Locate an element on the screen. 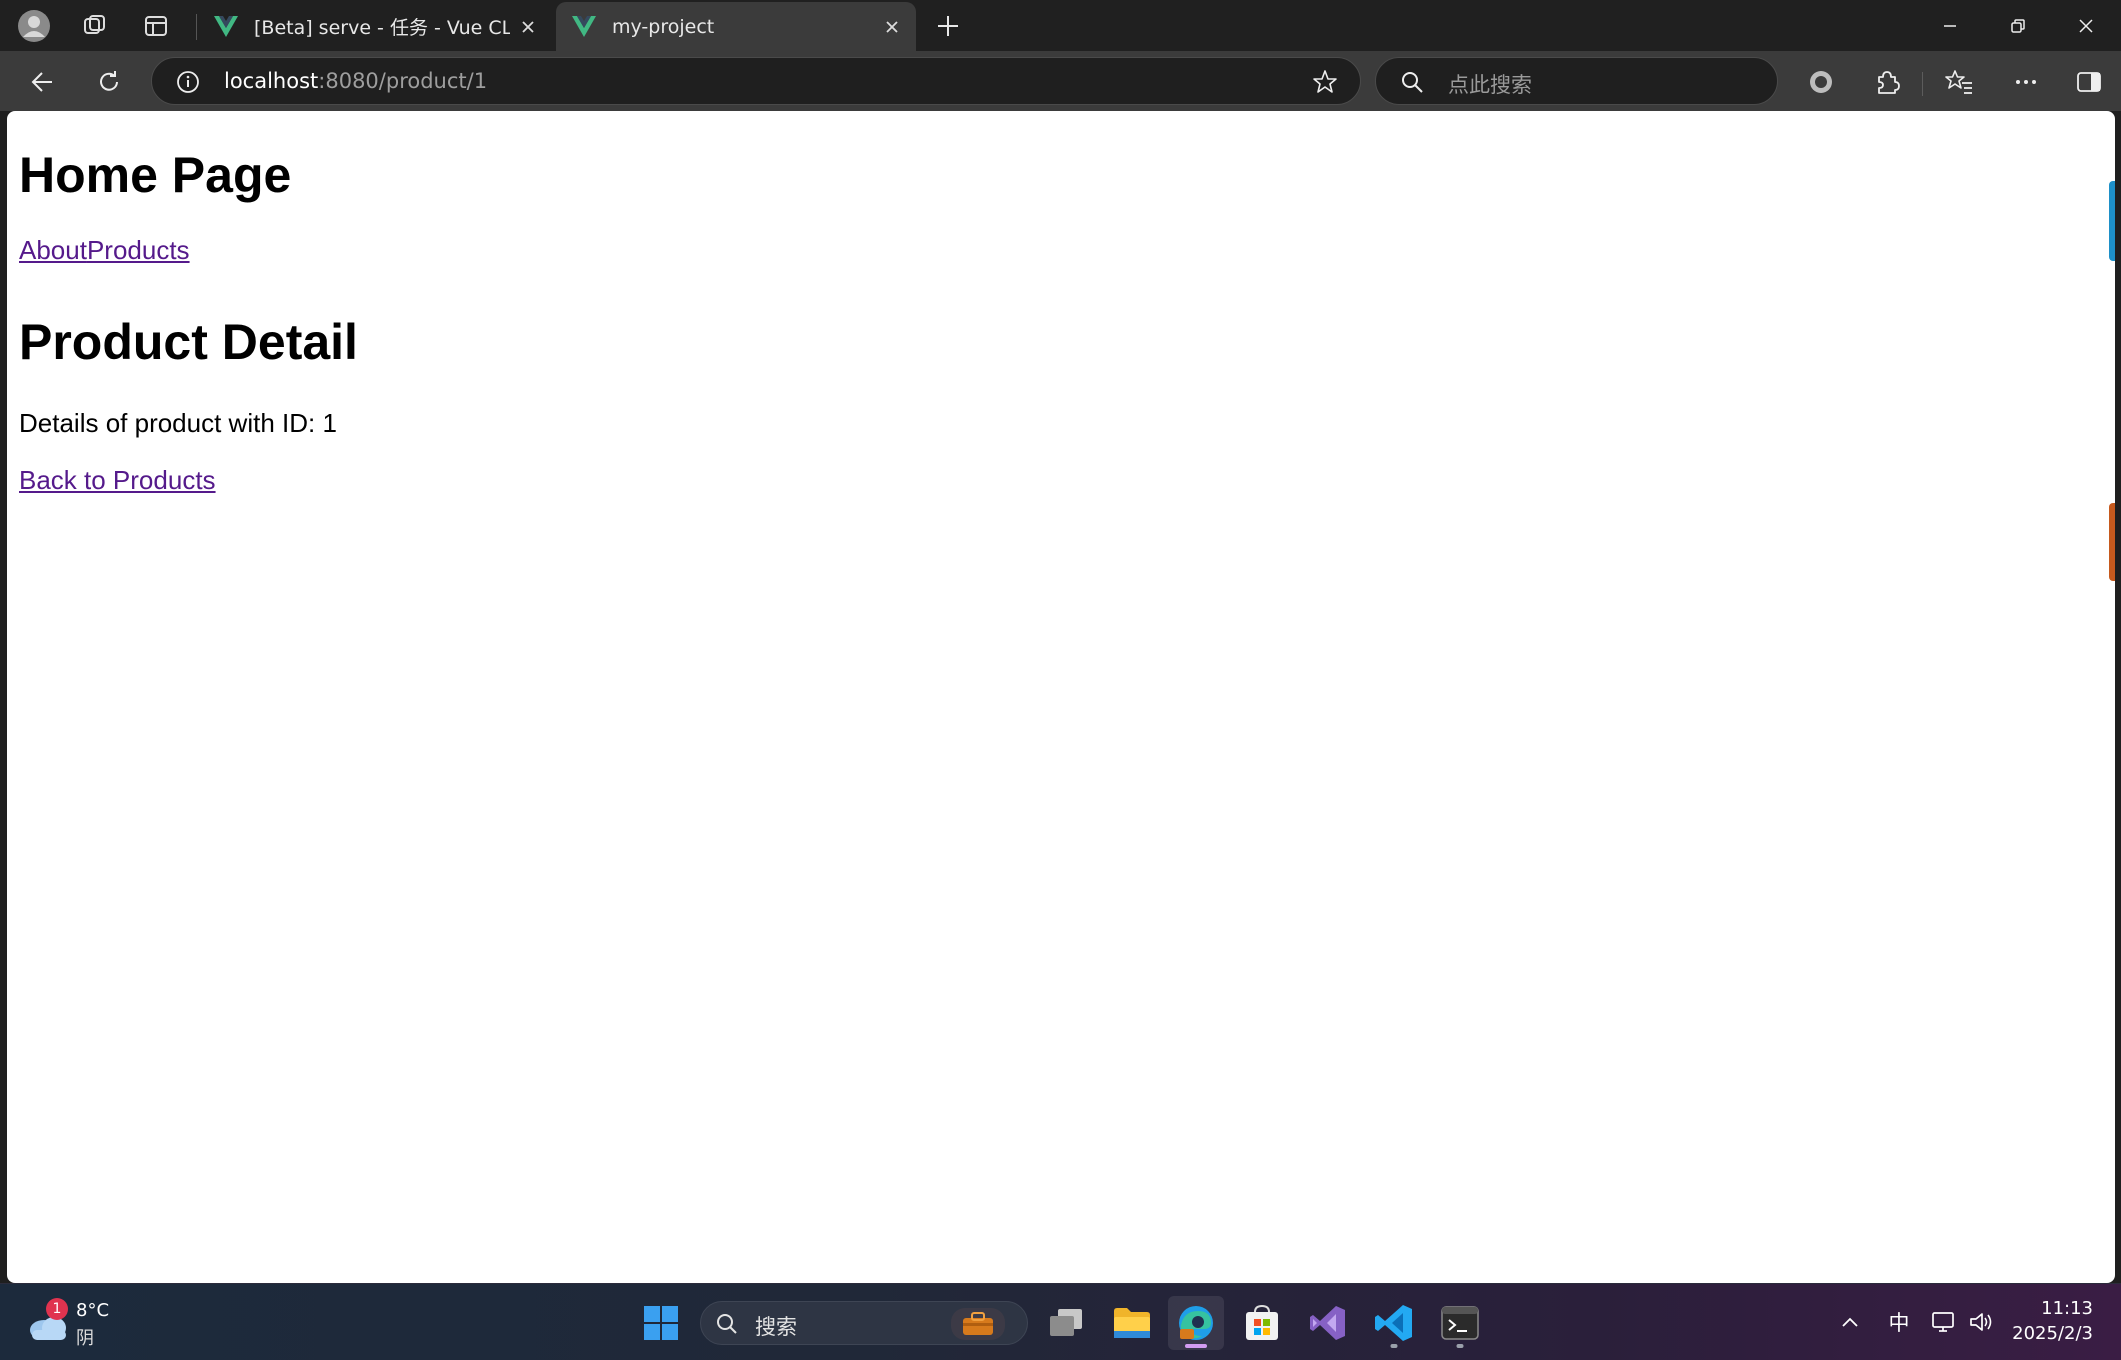 Image resolution: width=2121 pixels, height=1360 pixels. taskbar-app-file-explorer is located at coordinates (1132, 1323).